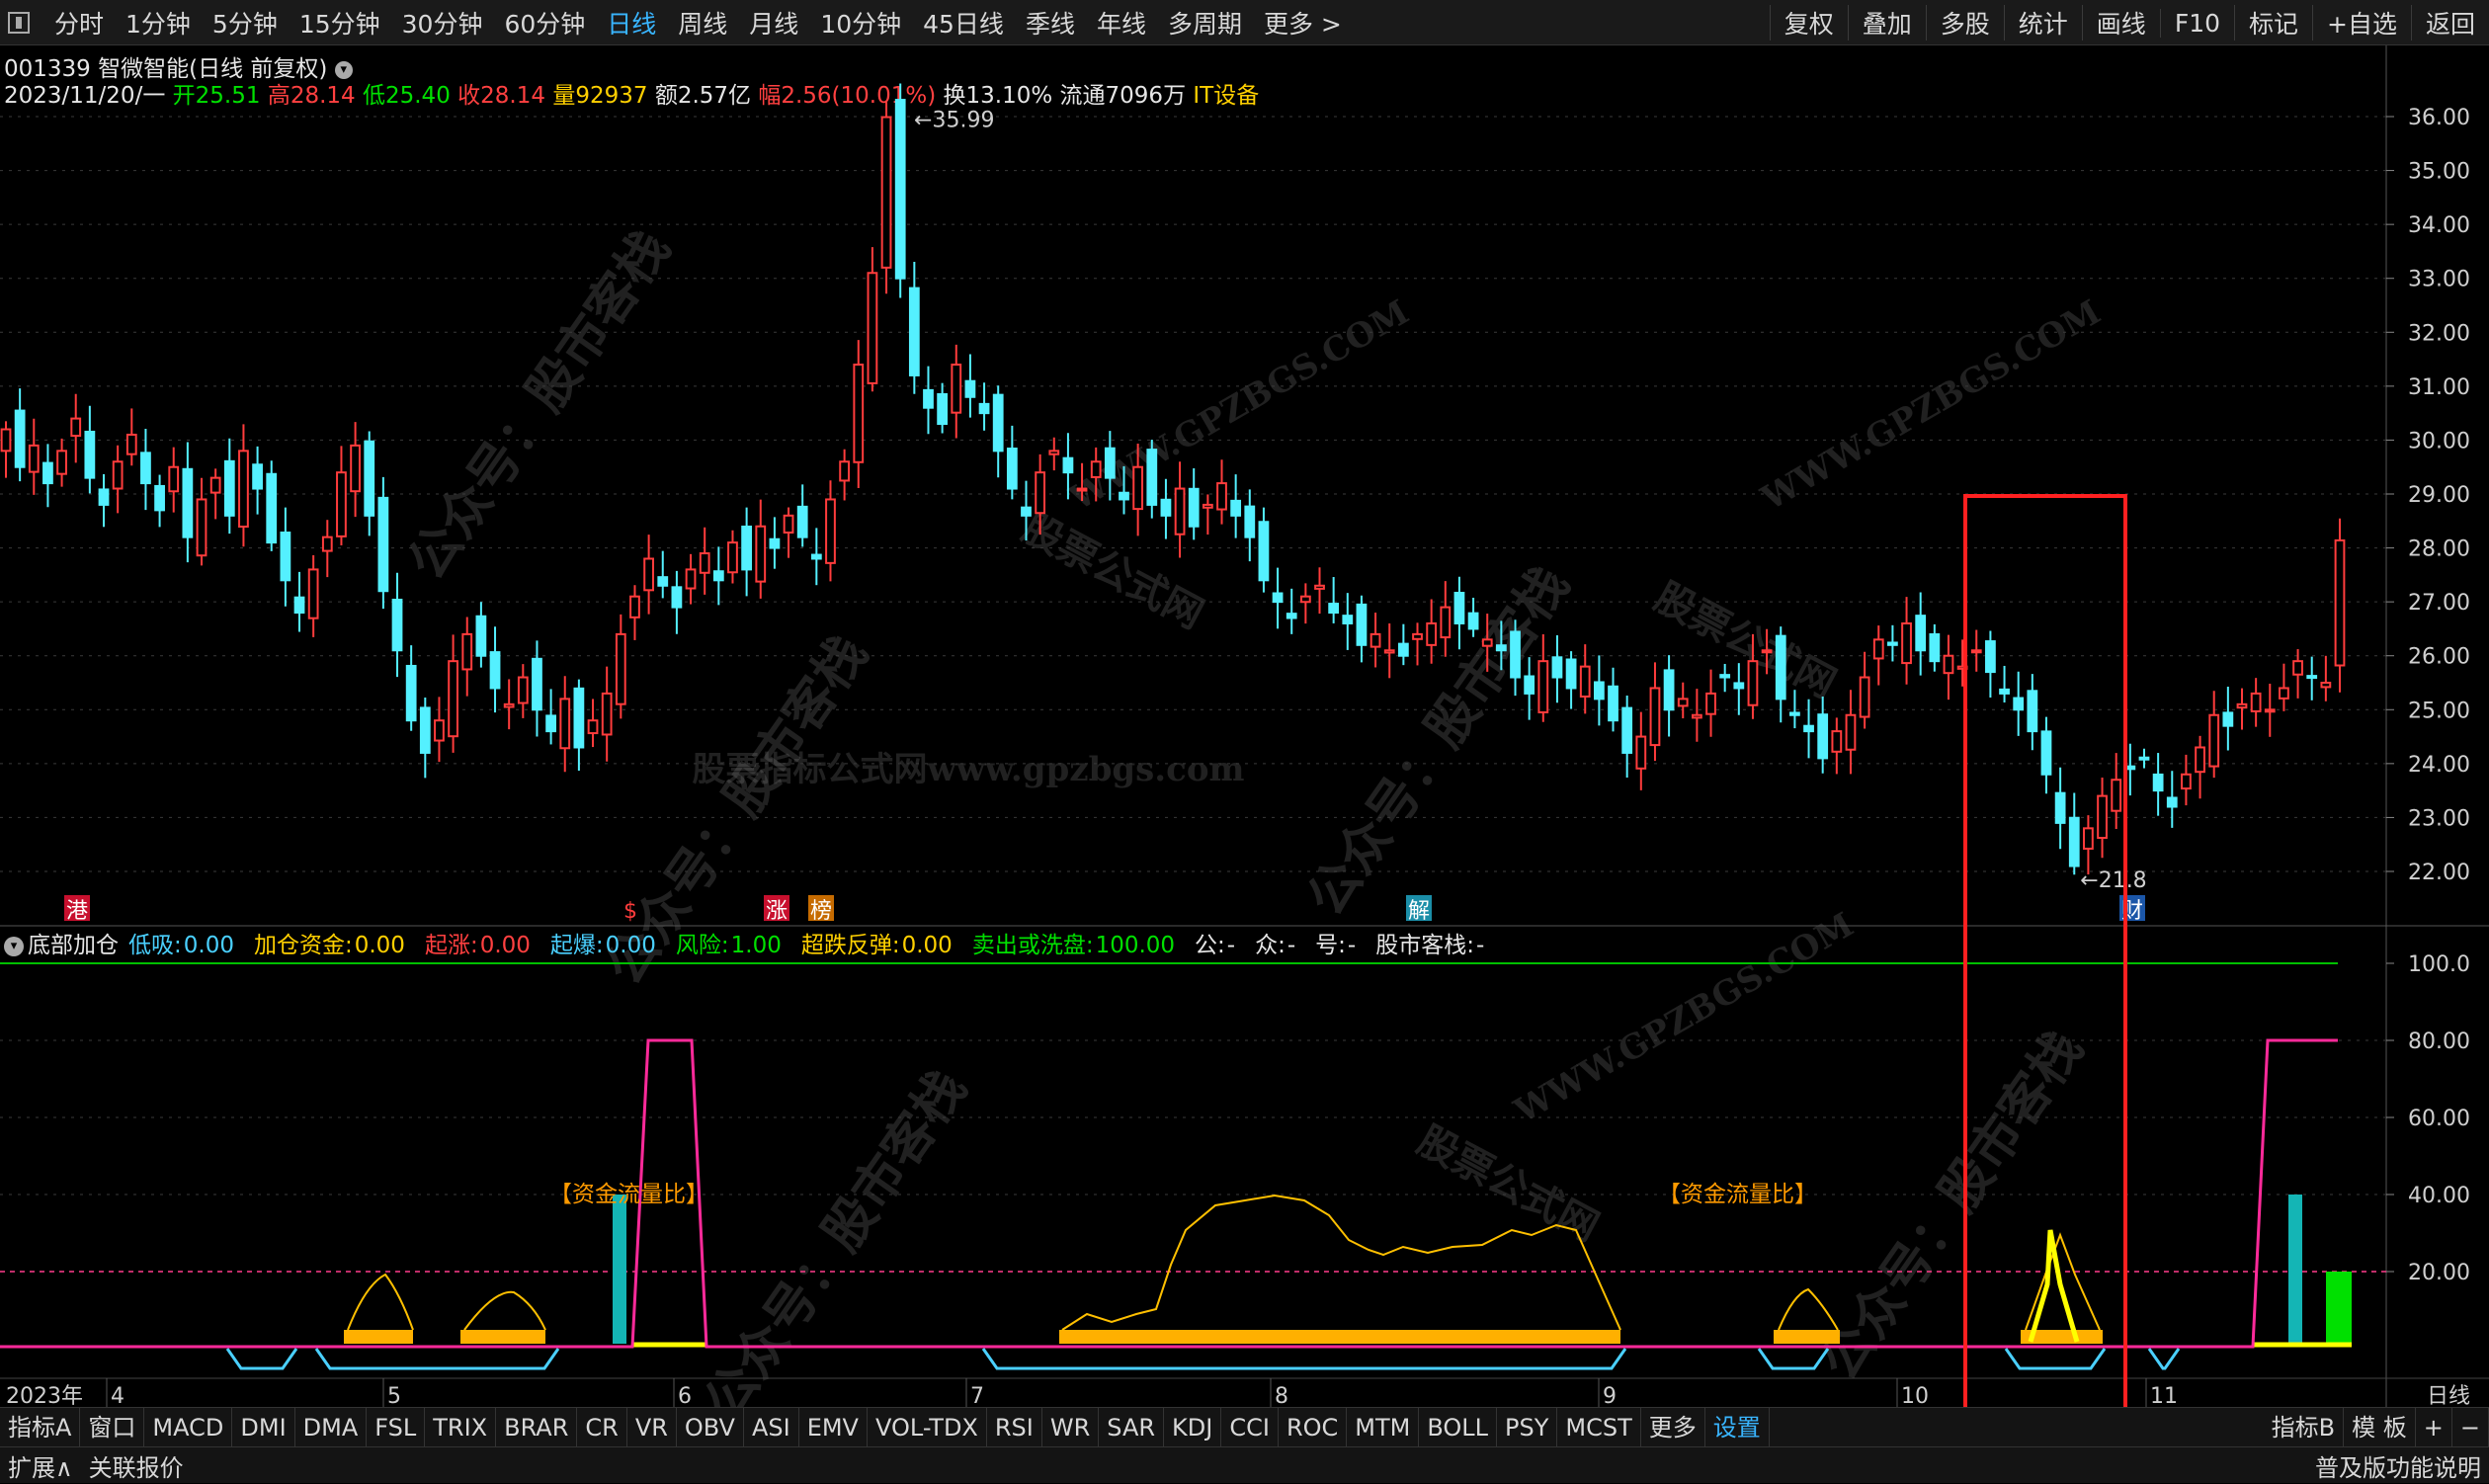 The height and width of the screenshot is (1484, 2489). Describe the element at coordinates (264, 1427) in the screenshot. I see `indicator-tab-3: DMI` at that location.